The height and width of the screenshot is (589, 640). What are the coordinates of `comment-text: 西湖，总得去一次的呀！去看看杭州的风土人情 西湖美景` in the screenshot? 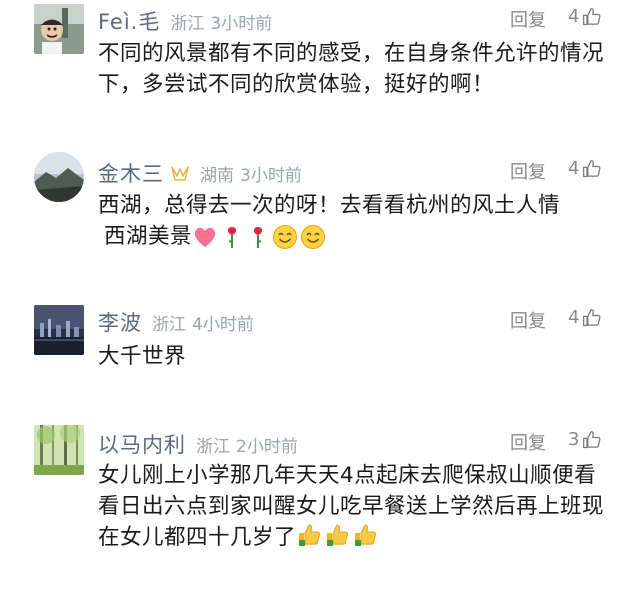 It's located at (358, 221).